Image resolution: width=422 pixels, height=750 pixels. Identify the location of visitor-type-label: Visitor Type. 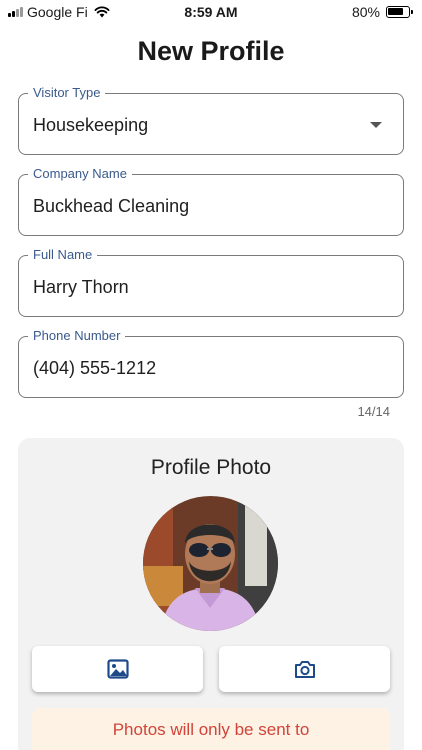
(67, 93).